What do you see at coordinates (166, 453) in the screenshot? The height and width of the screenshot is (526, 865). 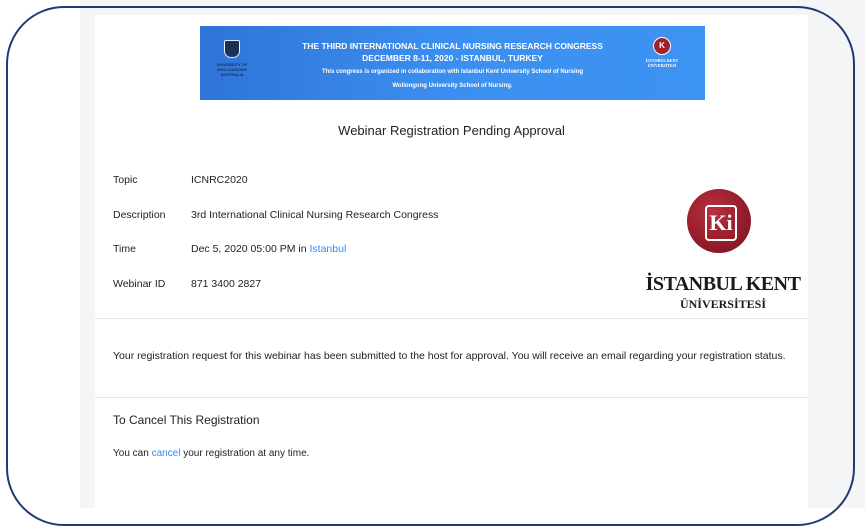 I see `cancel-link: cancel` at bounding box center [166, 453].